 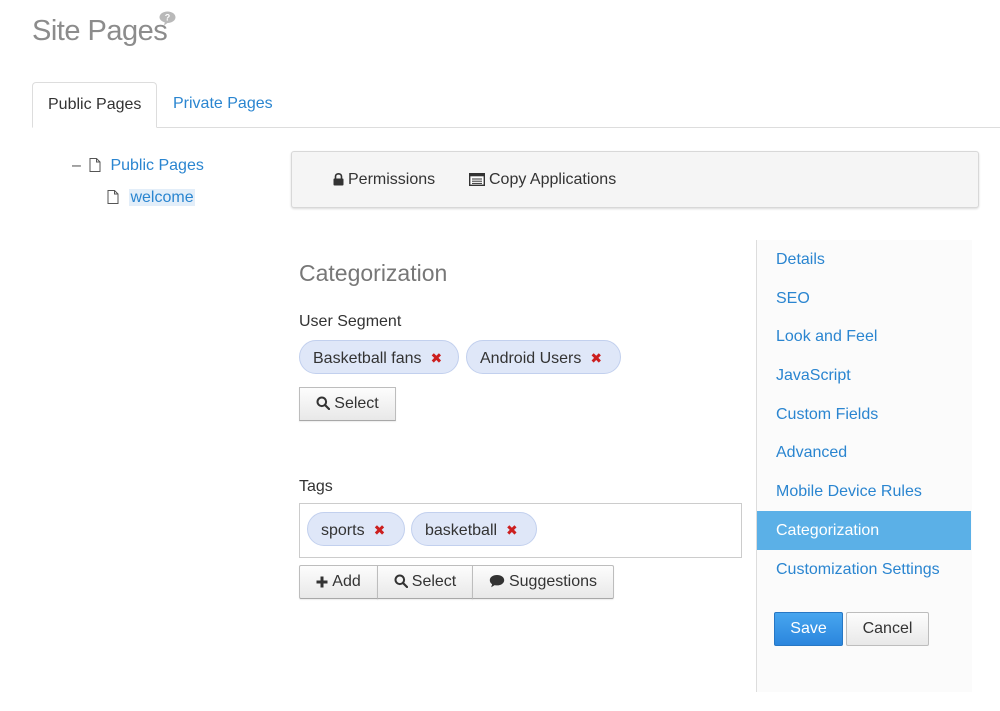 I want to click on permissions-button: Permissions, so click(x=384, y=179).